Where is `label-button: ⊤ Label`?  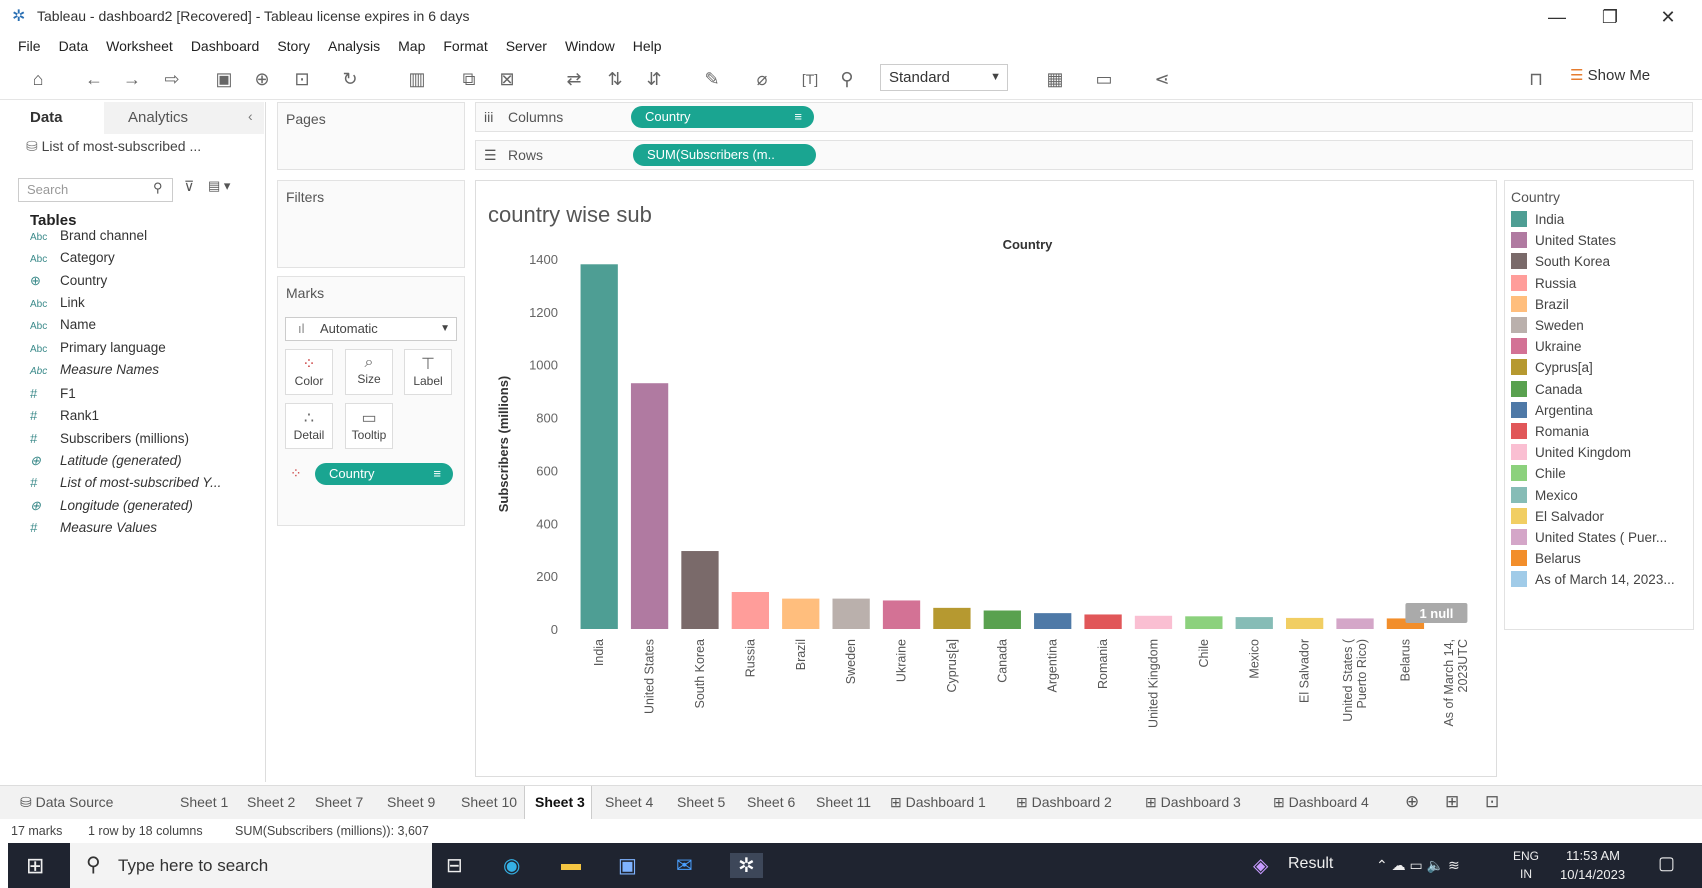 label-button: ⊤ Label is located at coordinates (428, 372).